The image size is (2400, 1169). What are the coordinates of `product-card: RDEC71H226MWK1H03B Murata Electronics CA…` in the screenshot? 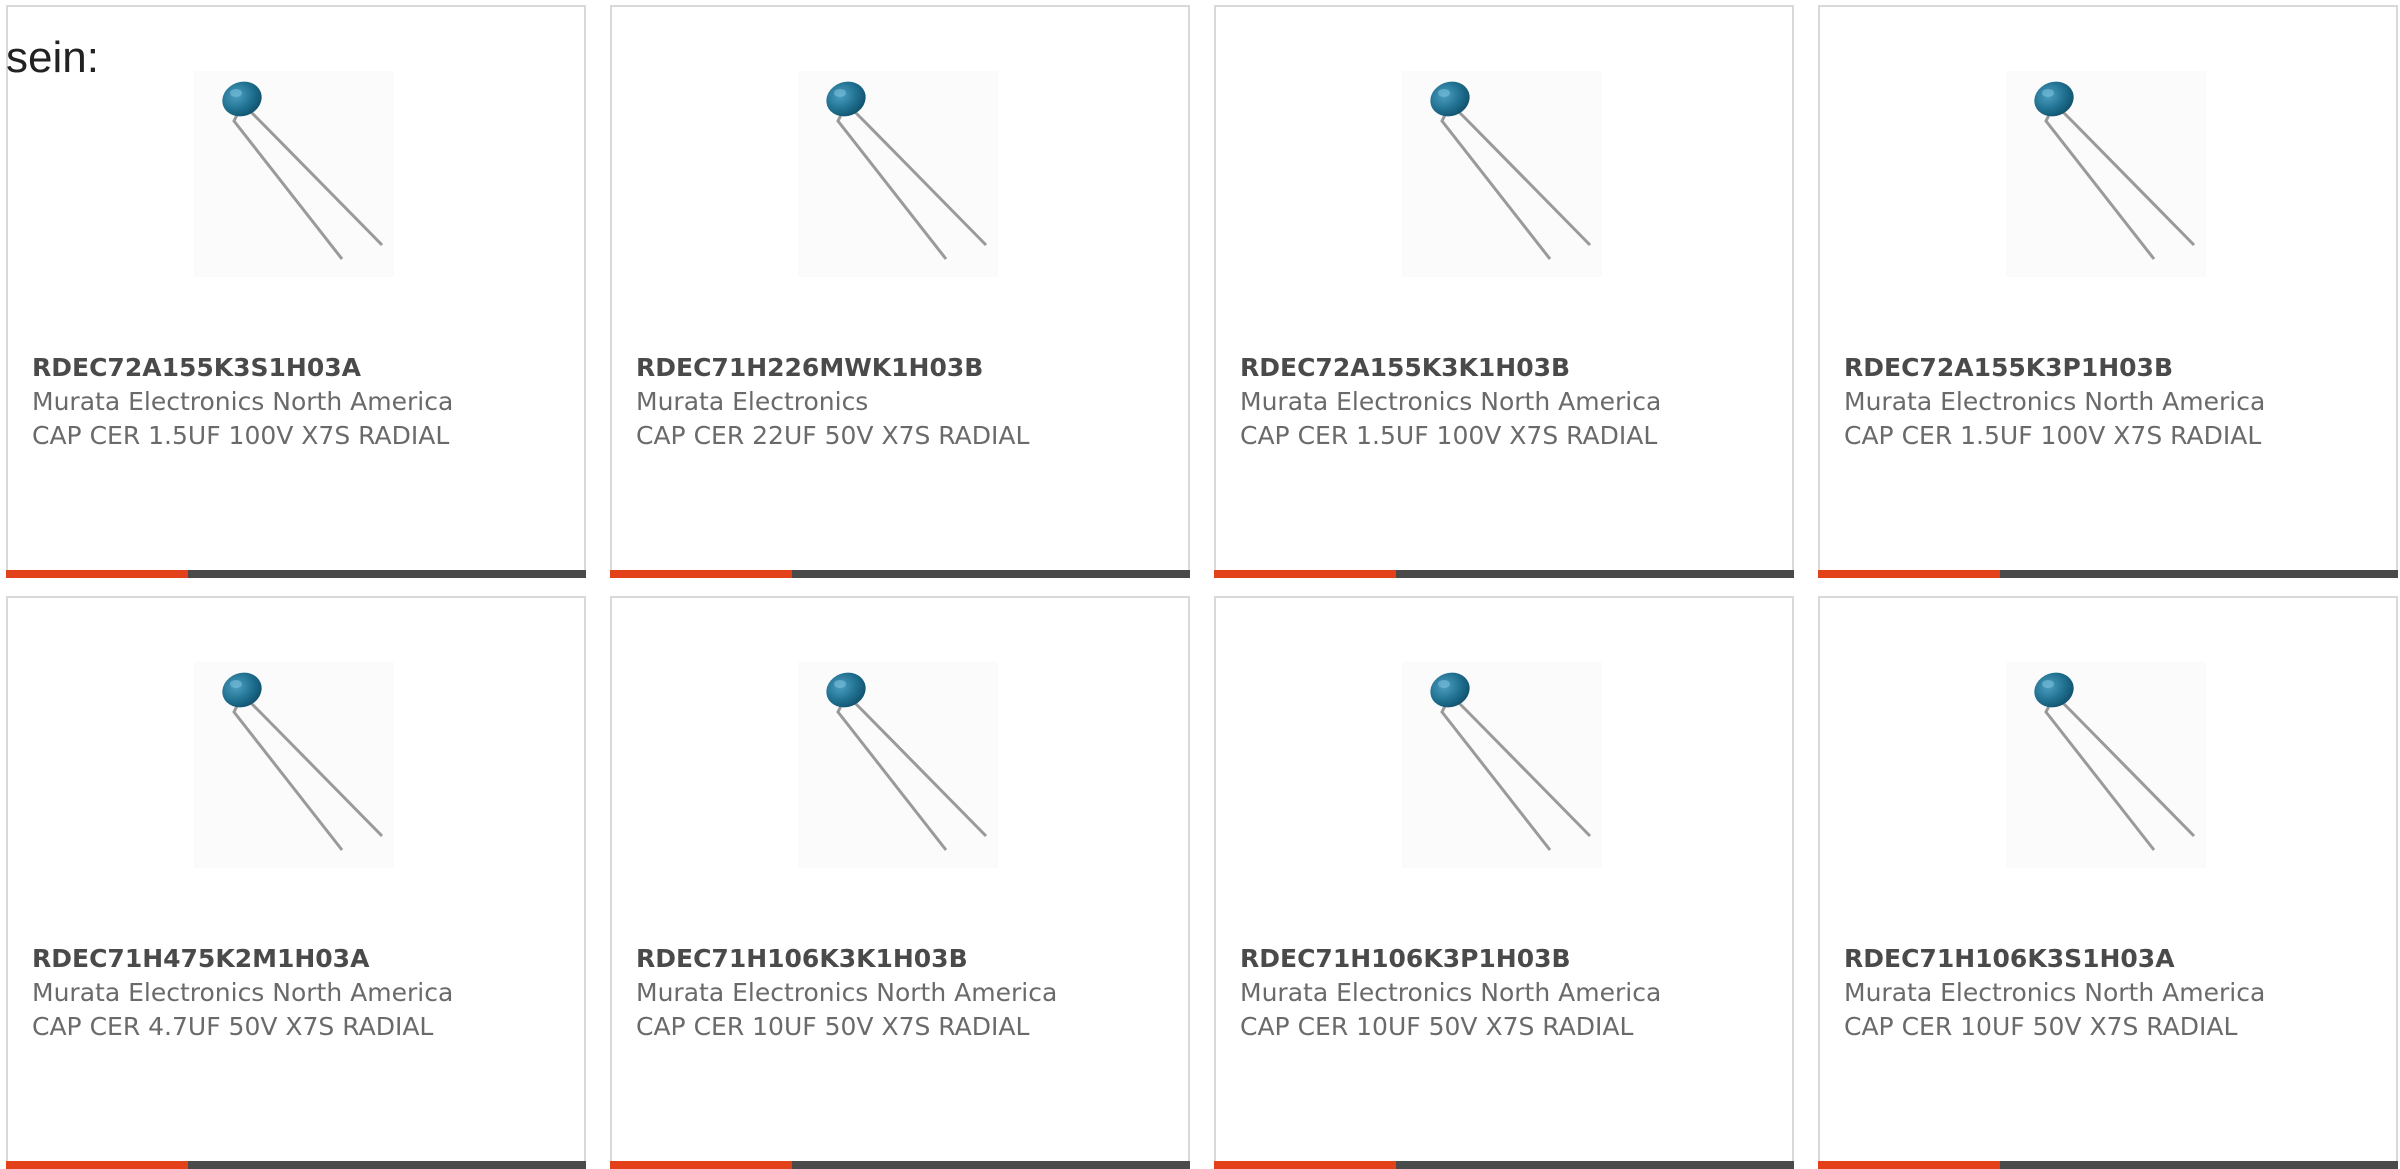 It's located at (900, 291).